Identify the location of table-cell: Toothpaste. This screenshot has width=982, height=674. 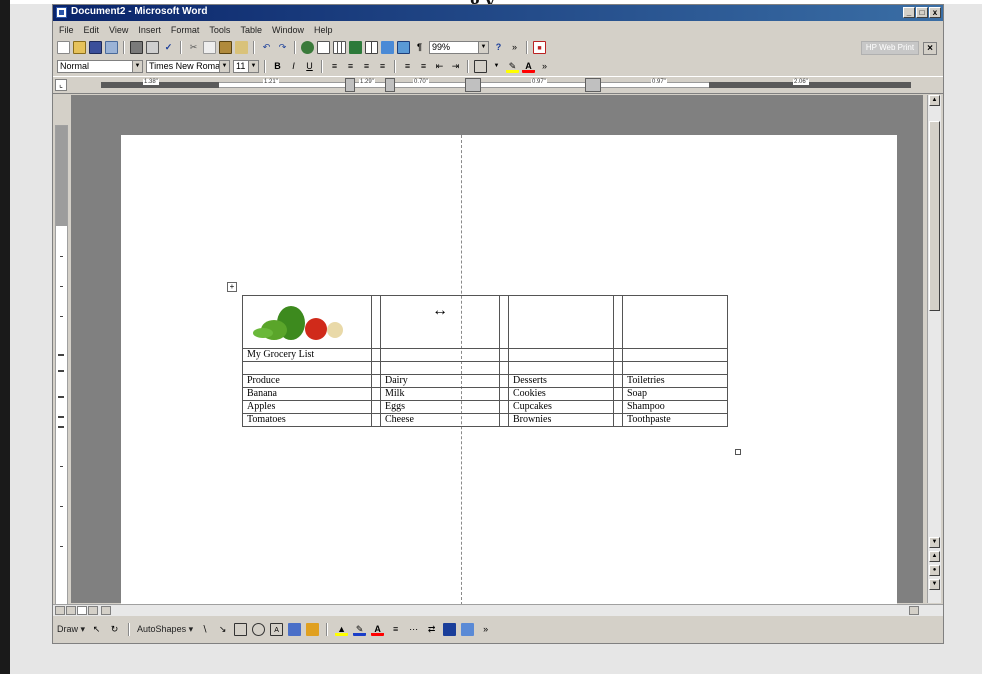
(675, 420).